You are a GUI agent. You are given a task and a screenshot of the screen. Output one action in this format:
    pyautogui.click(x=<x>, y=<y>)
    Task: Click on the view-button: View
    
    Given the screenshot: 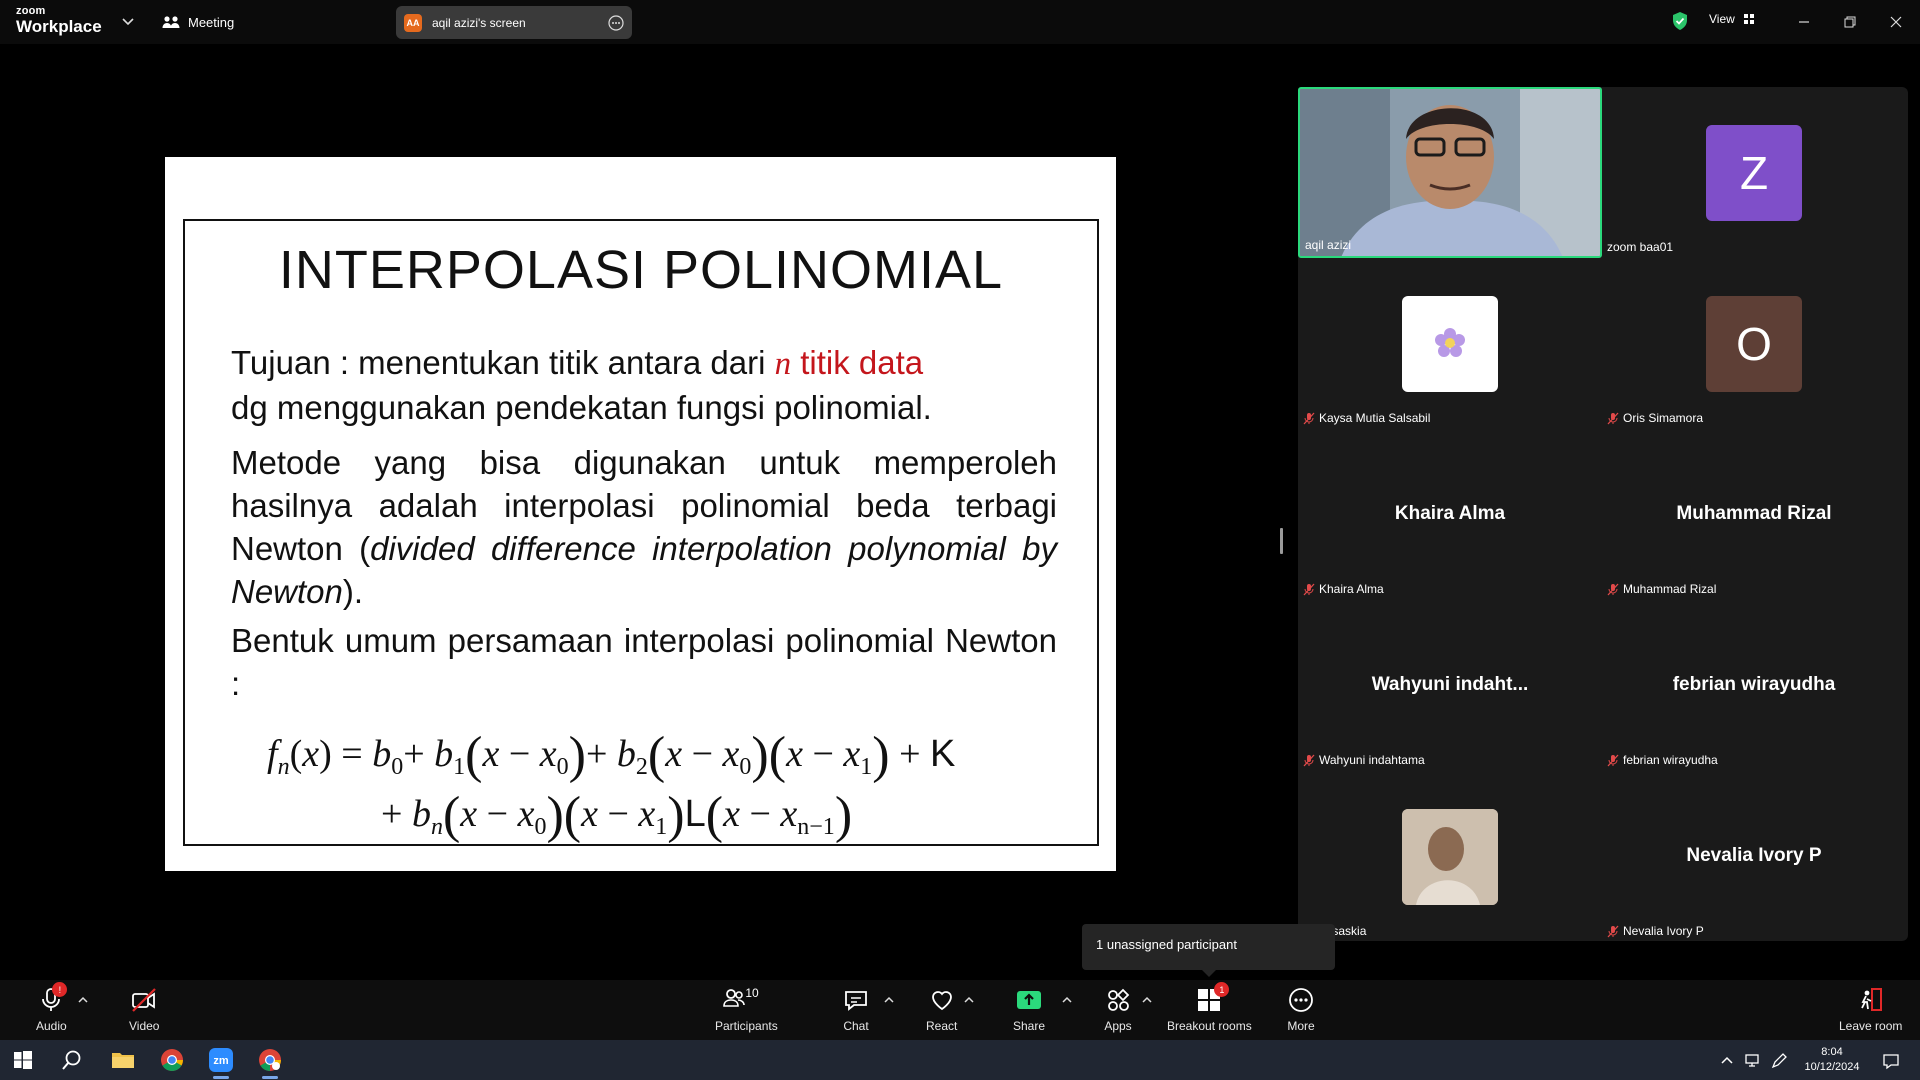 What is the action you would take?
    pyautogui.click(x=1732, y=19)
    